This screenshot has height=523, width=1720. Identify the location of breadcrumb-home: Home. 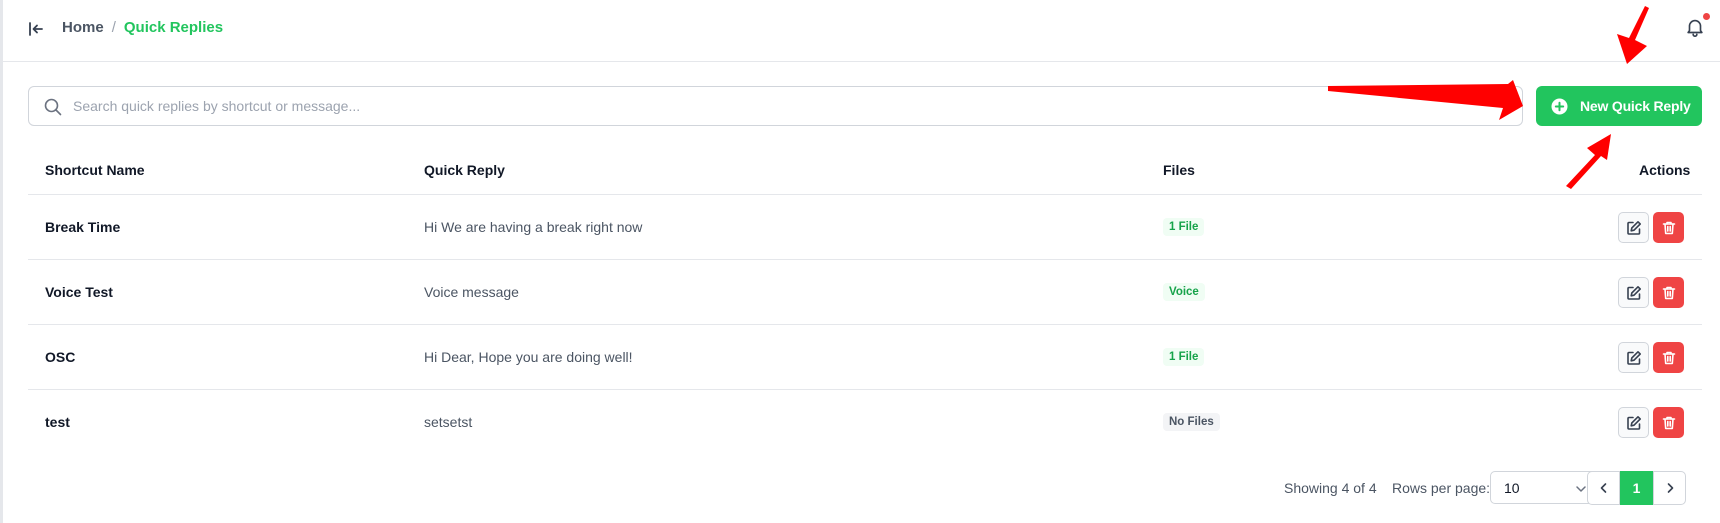
(83, 27).